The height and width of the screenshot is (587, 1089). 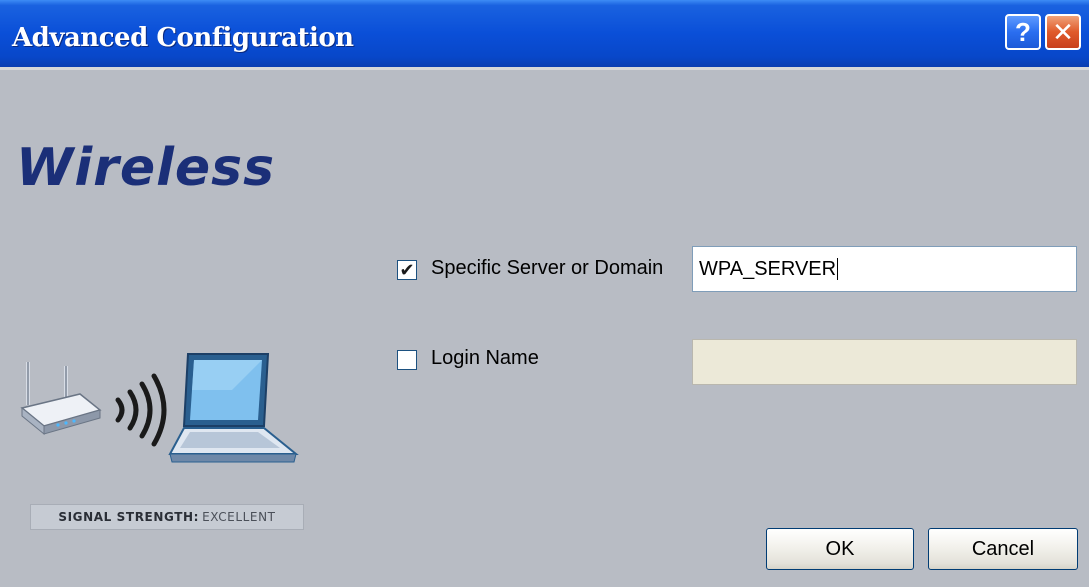 I want to click on cancel-button: Cancel, so click(x=1003, y=549).